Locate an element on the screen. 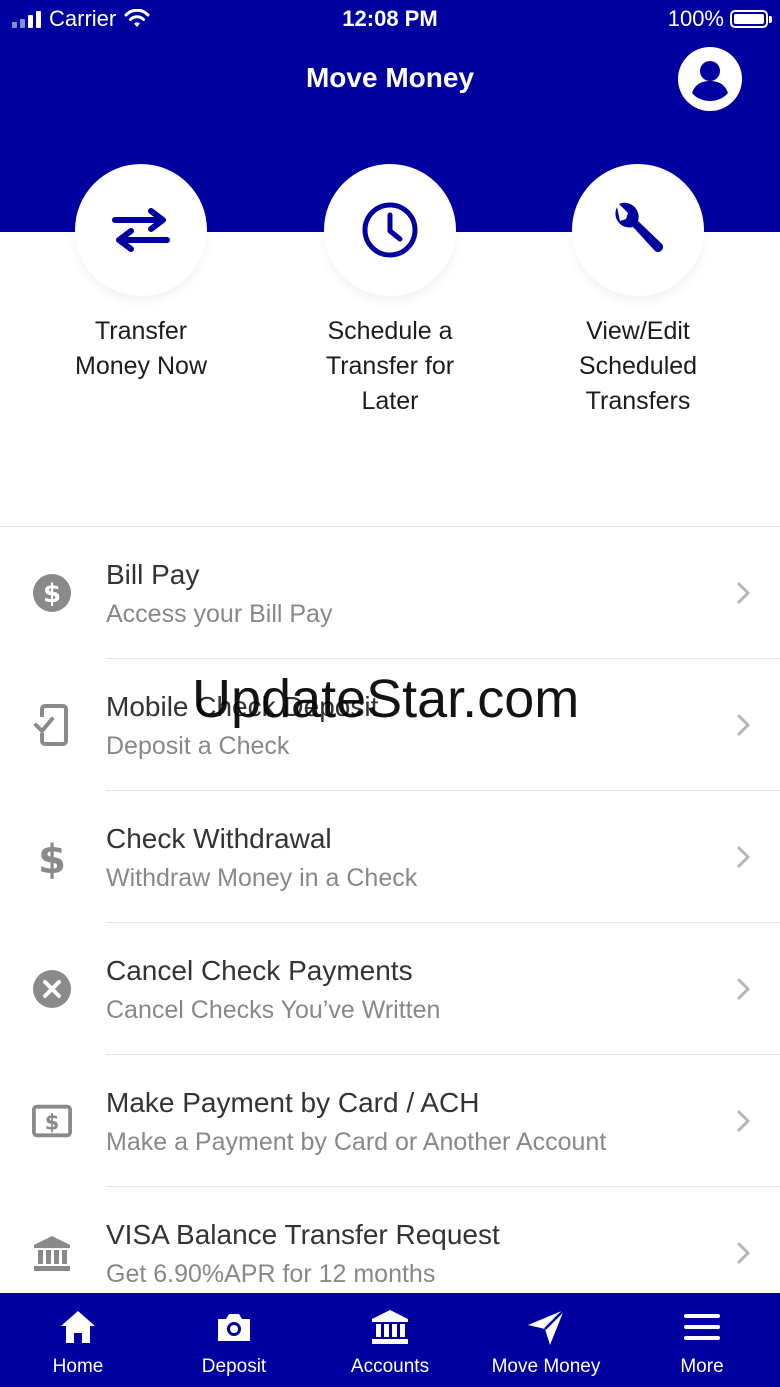  list-item-subtitle: Deposit a Check is located at coordinates (198, 746).